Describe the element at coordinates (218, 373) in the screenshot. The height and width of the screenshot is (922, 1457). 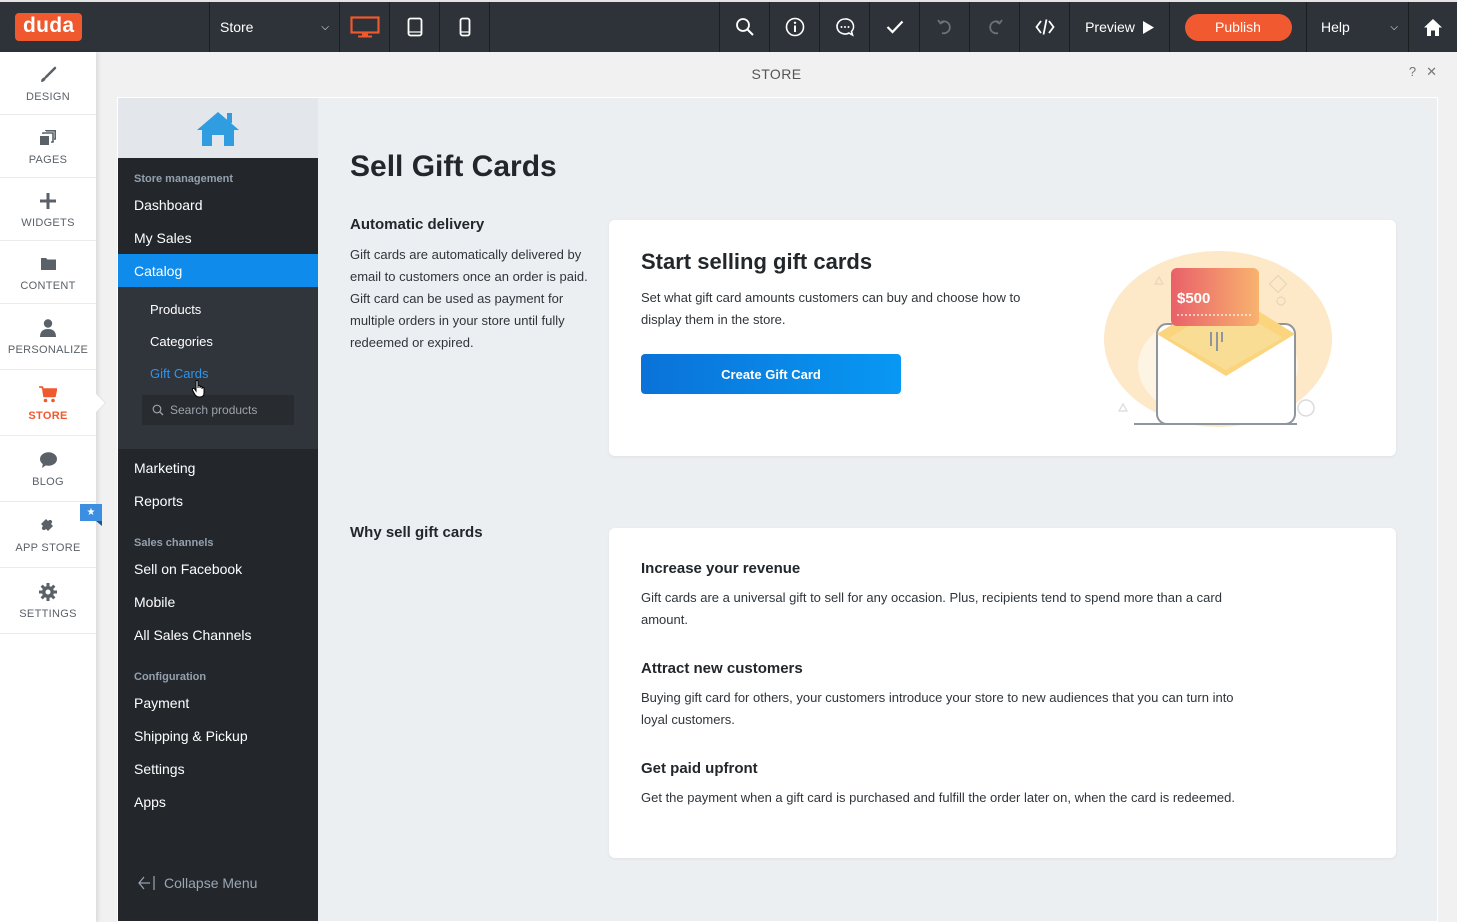
I see `menu-gift-cards: Gift Cards` at that location.